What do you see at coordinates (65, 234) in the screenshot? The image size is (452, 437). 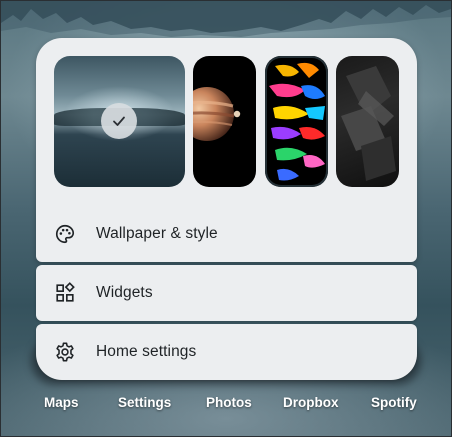 I see `palette-icon` at bounding box center [65, 234].